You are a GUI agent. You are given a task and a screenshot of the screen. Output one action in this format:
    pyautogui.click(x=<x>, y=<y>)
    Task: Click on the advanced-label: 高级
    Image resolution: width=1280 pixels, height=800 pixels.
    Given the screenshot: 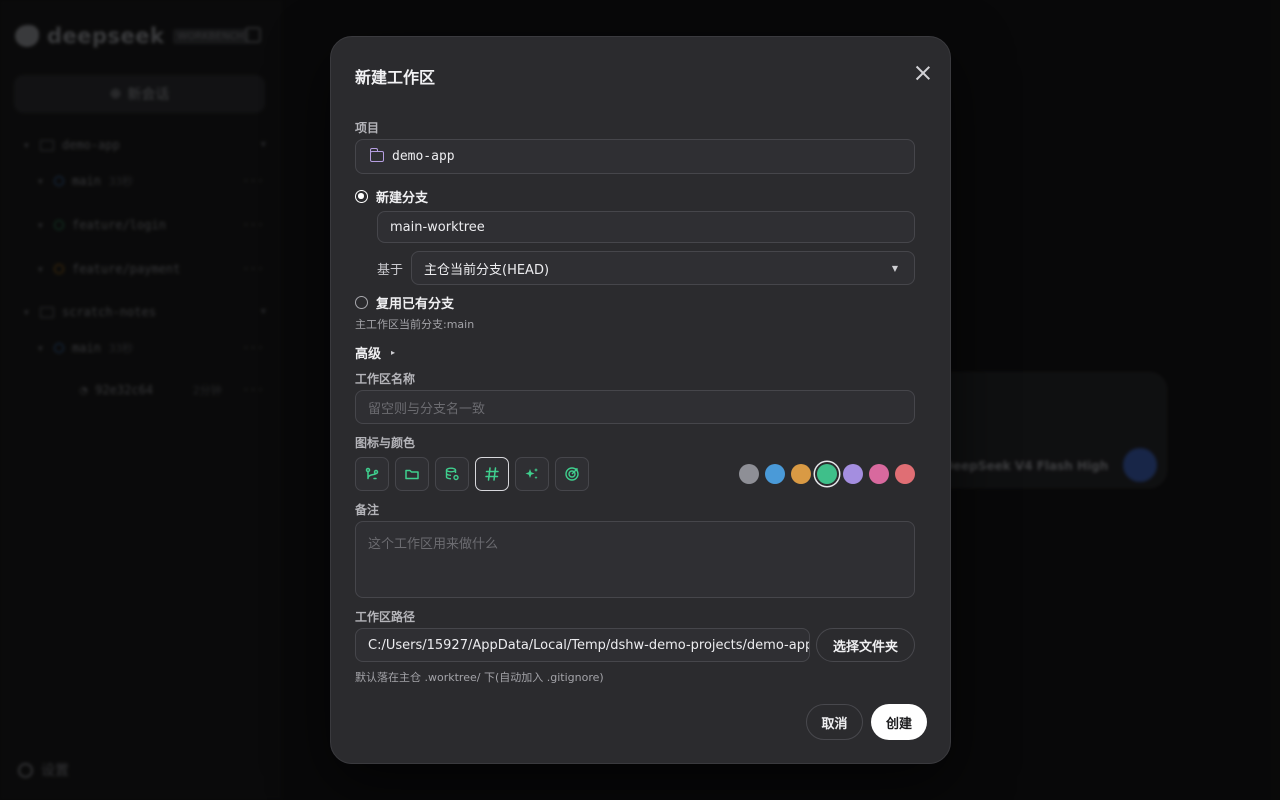 What is the action you would take?
    pyautogui.click(x=368, y=354)
    